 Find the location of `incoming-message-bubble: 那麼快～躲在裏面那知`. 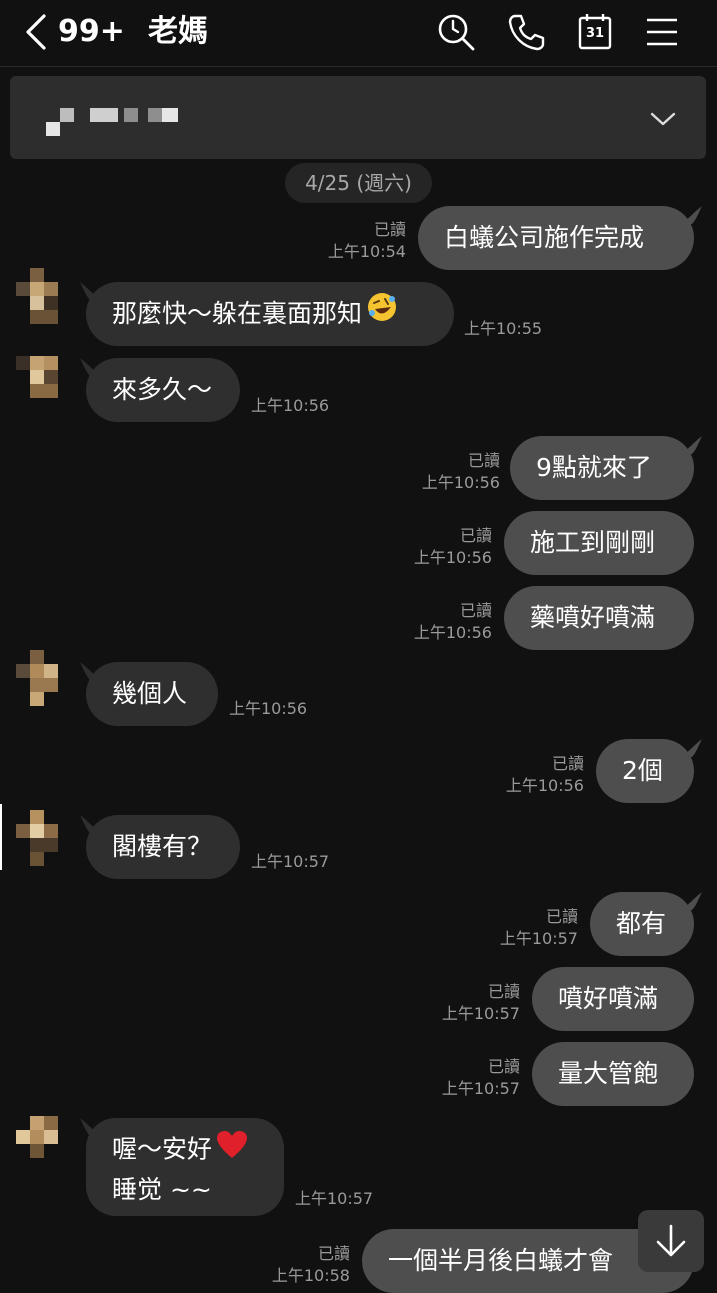

incoming-message-bubble: 那麼快～躲在裏面那知 is located at coordinates (270, 314).